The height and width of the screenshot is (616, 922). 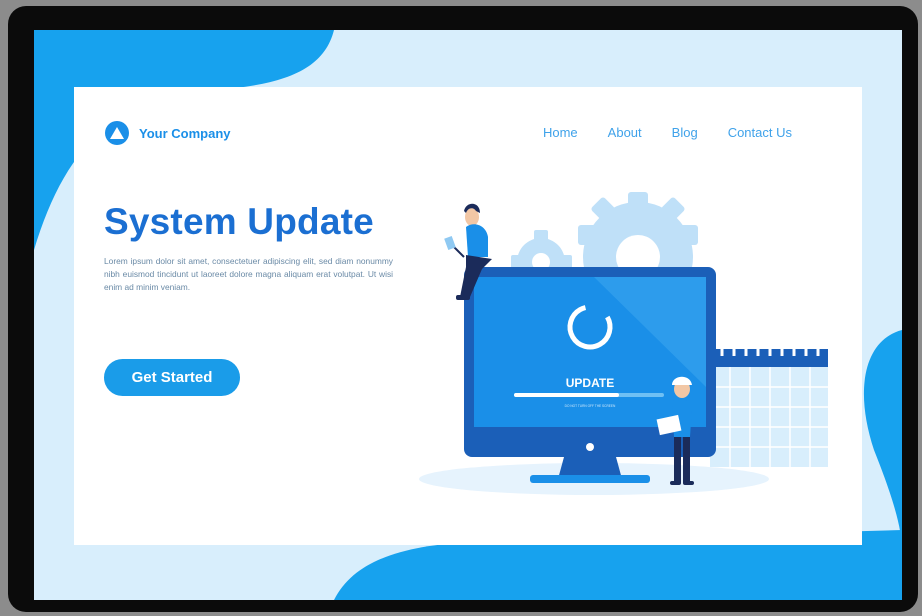 I want to click on screen-update-label: UPDATE, so click(x=590, y=383).